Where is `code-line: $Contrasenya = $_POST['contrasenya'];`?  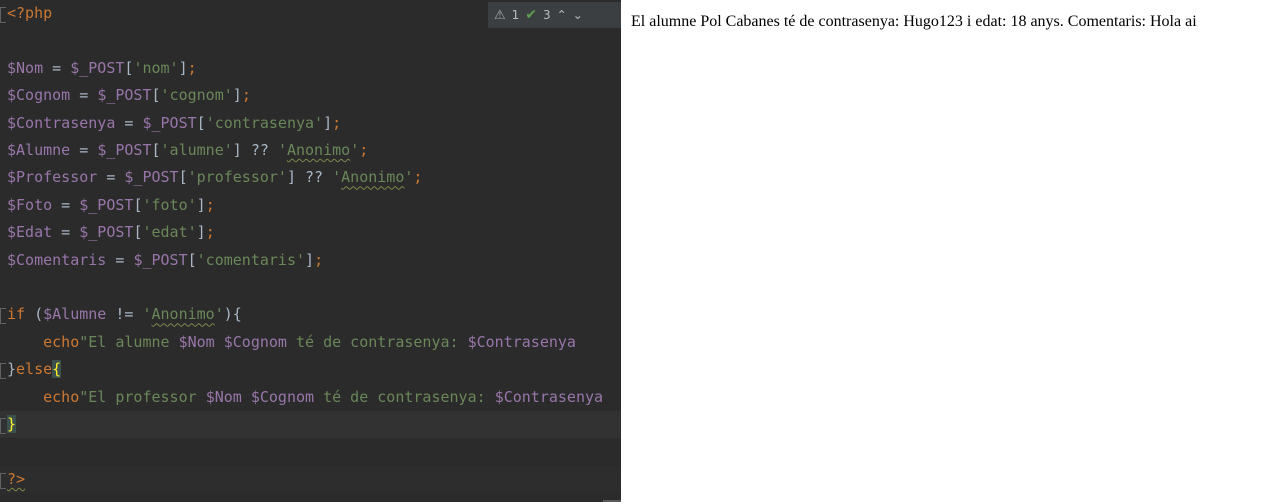 code-line: $Contrasenya = $_POST['contrasenya']; is located at coordinates (310, 123).